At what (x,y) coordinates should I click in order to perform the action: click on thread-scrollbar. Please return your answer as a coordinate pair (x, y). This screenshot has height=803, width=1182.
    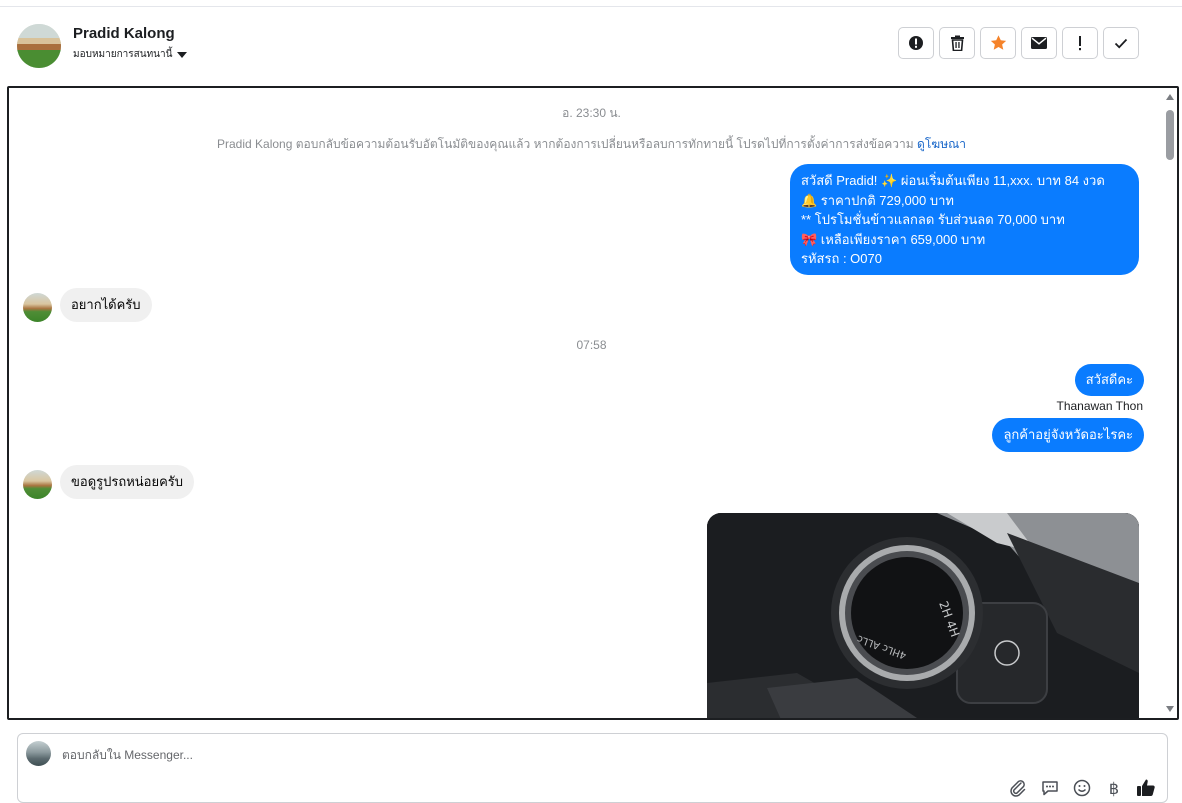
    Looking at the image, I should click on (1169, 403).